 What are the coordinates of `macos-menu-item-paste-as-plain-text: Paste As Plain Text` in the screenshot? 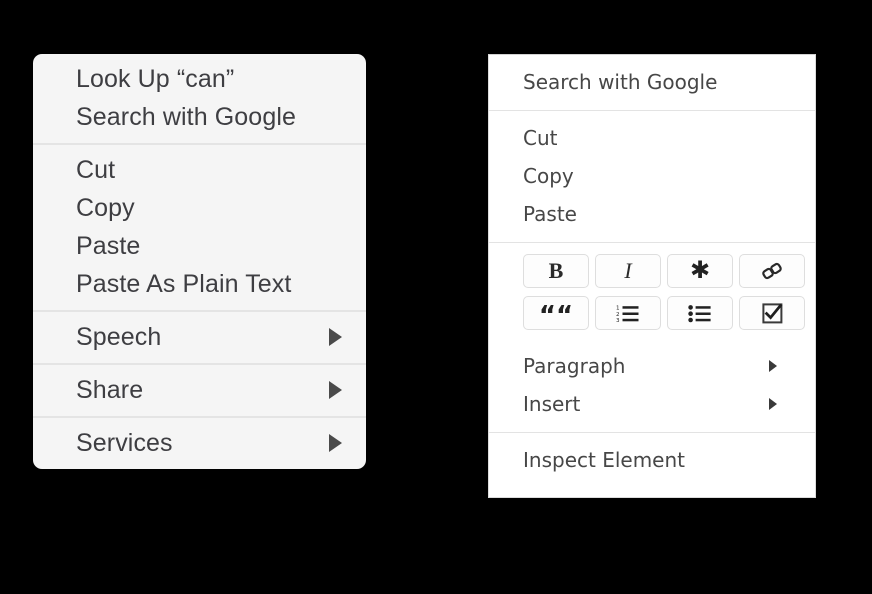 It's located at (199, 284).